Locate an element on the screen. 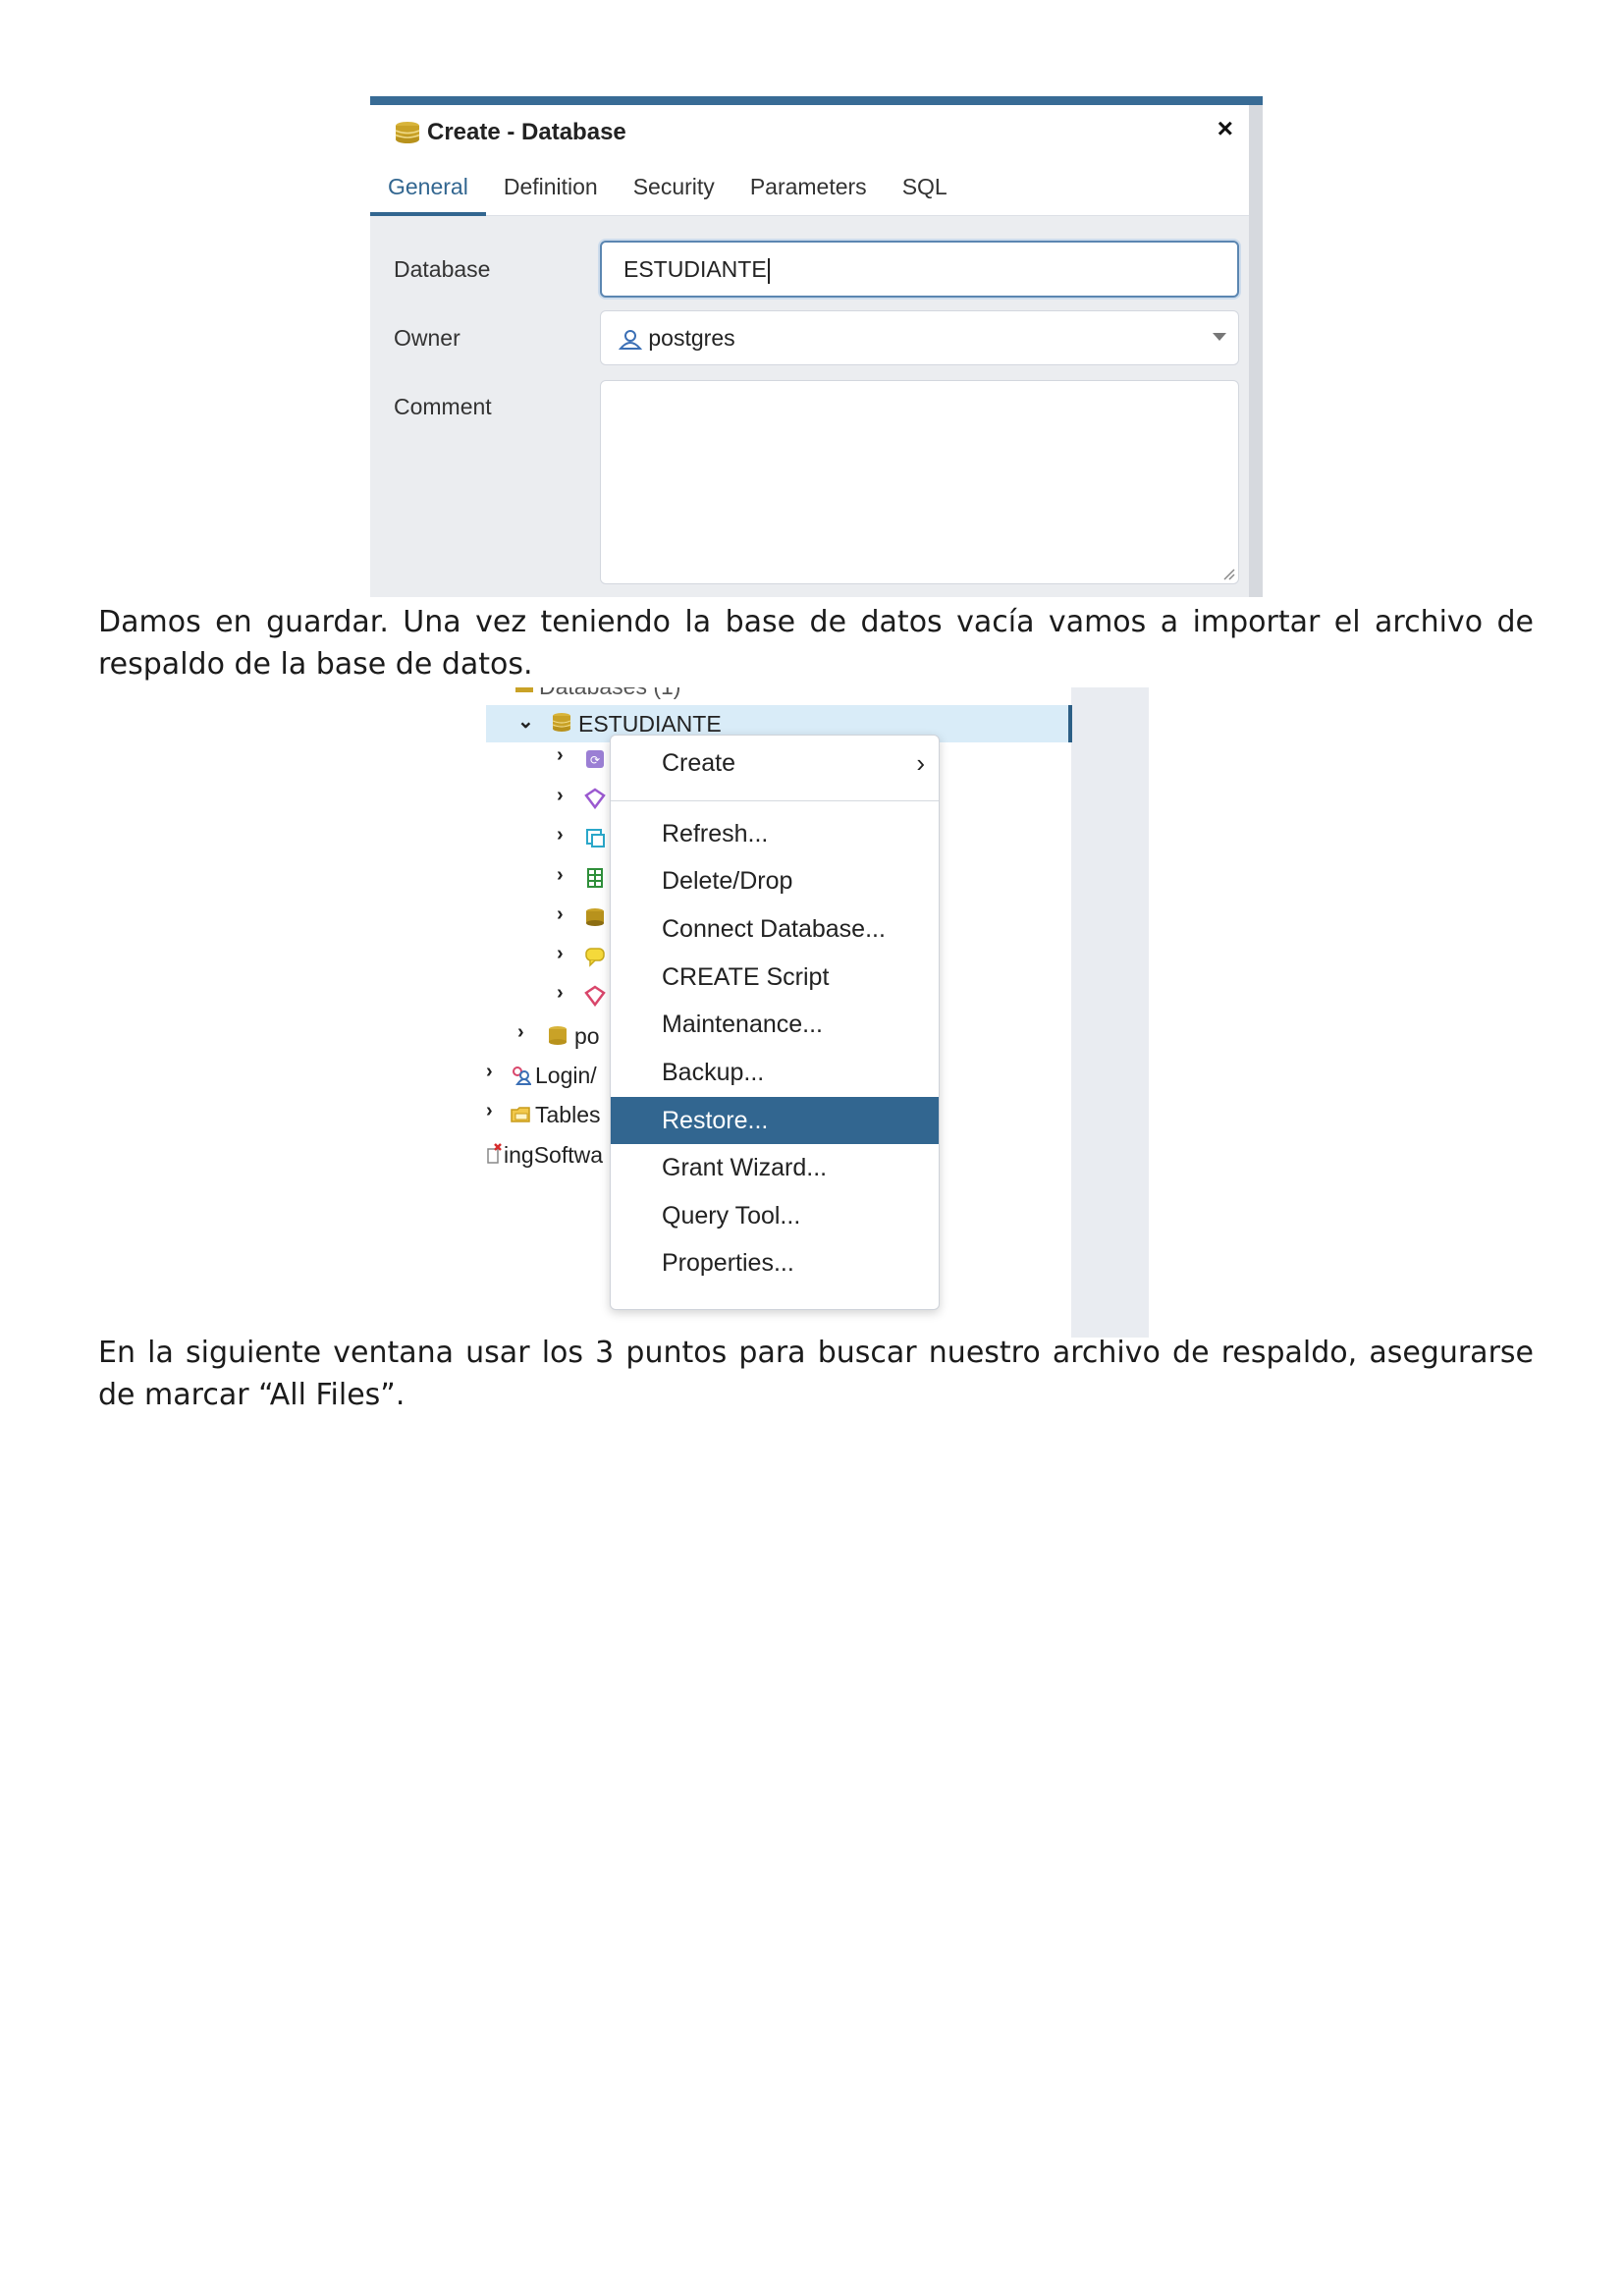 This screenshot has width=1624, height=2296. tab-parameters: Parameters is located at coordinates (808, 187).